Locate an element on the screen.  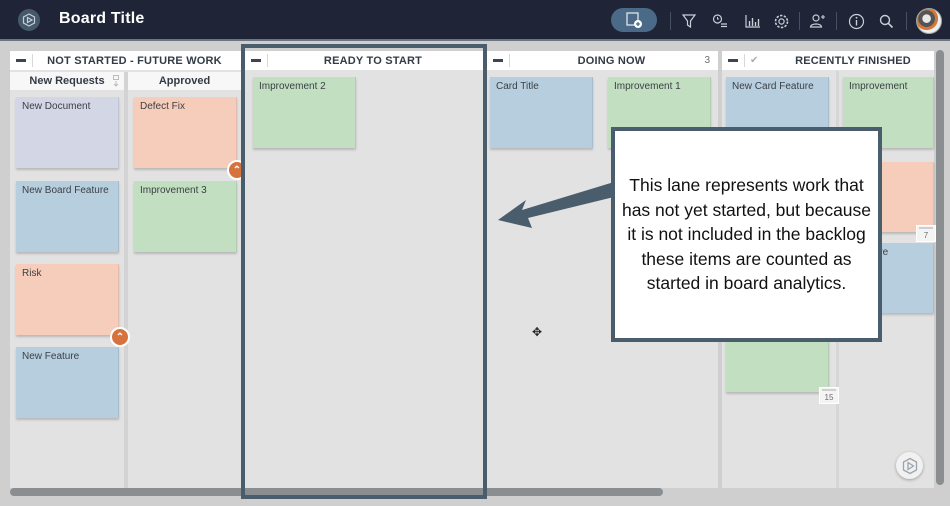
lane-header: ✔ RECENTLY FINISHED is located at coordinates (828, 60).